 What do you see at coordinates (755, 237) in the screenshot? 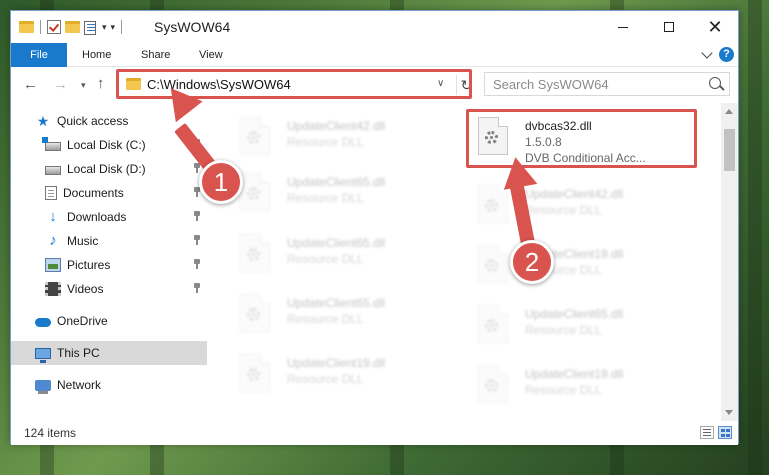
I see `background-tree` at bounding box center [755, 237].